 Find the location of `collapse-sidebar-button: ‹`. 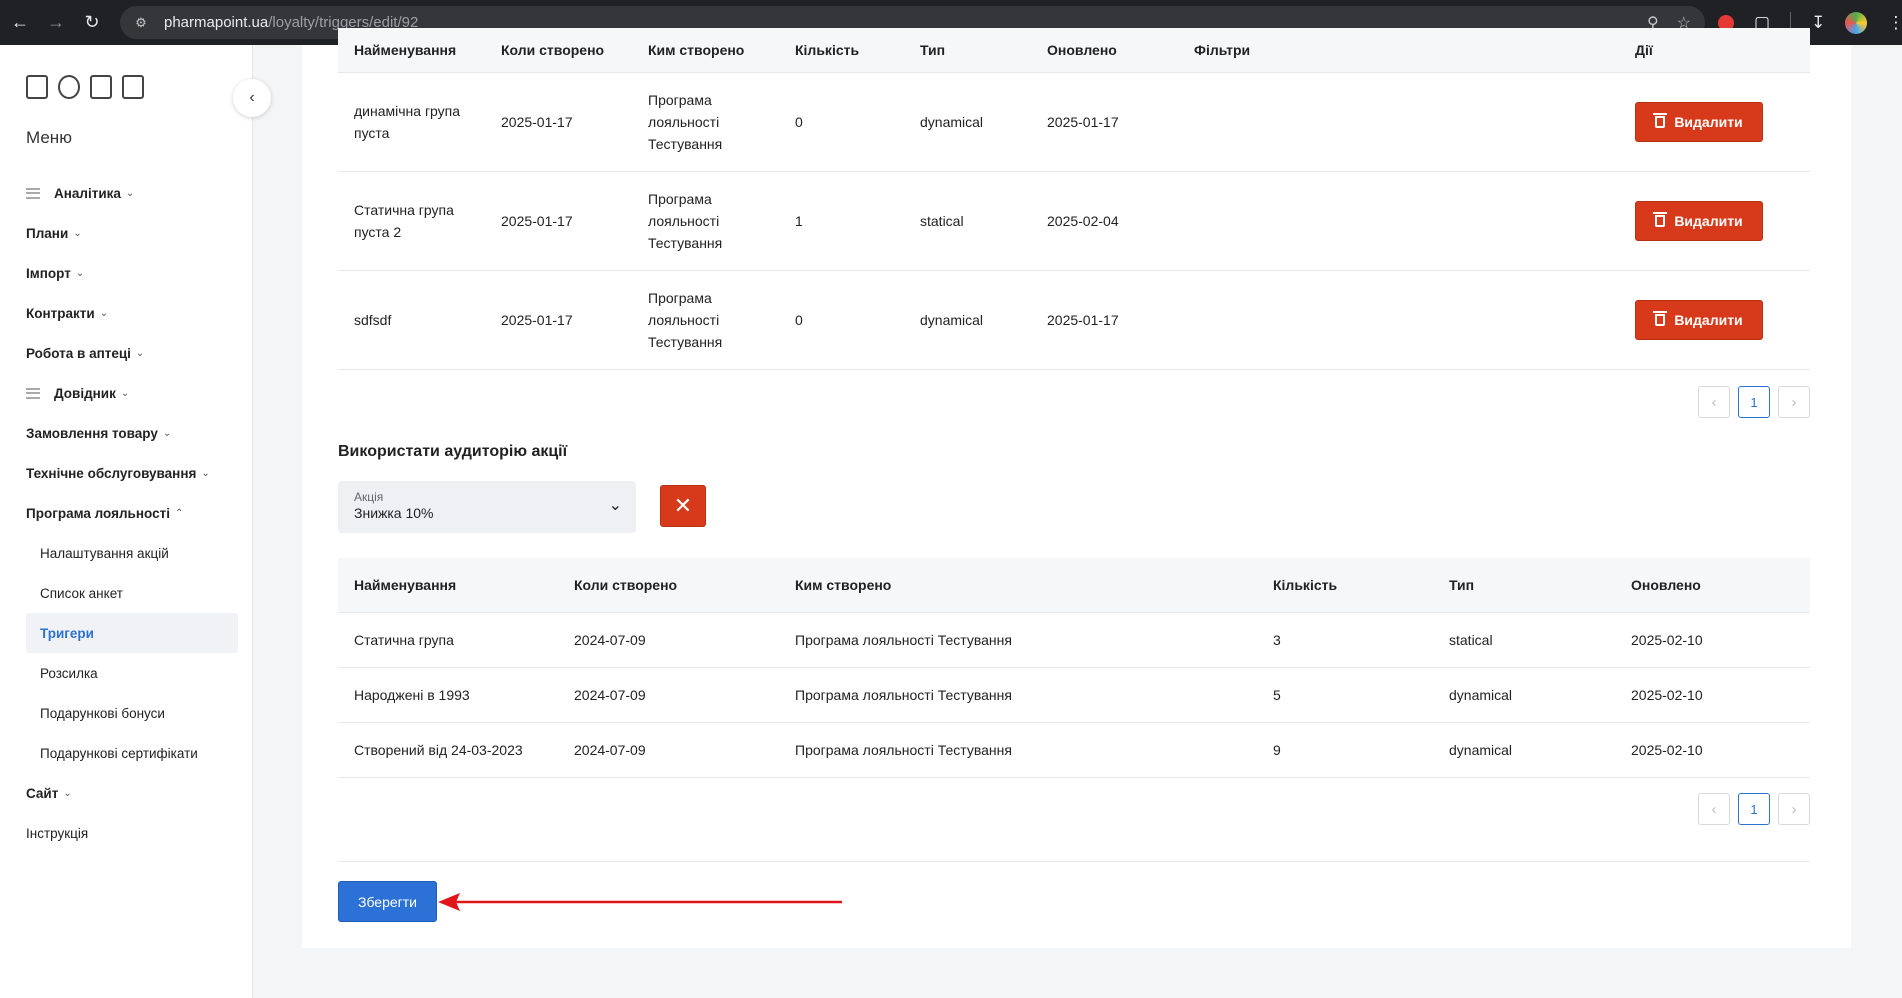

collapse-sidebar-button: ‹ is located at coordinates (252, 98).